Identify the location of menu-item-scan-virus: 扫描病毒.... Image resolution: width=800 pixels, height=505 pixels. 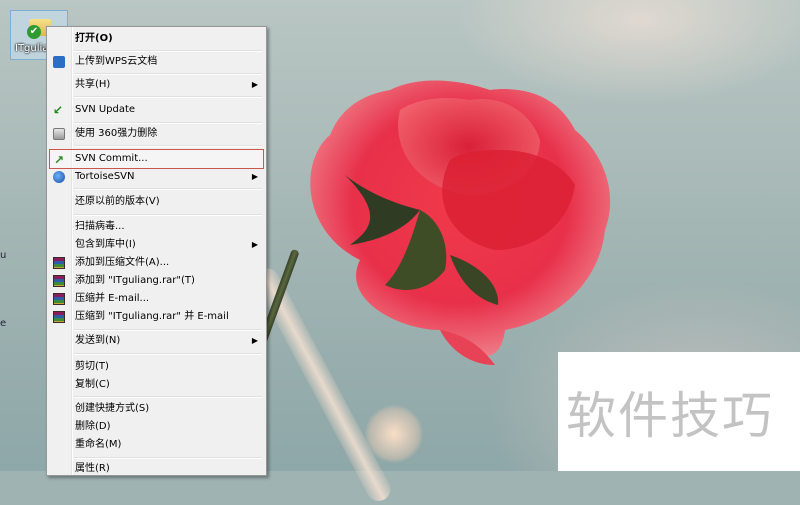
(156, 227).